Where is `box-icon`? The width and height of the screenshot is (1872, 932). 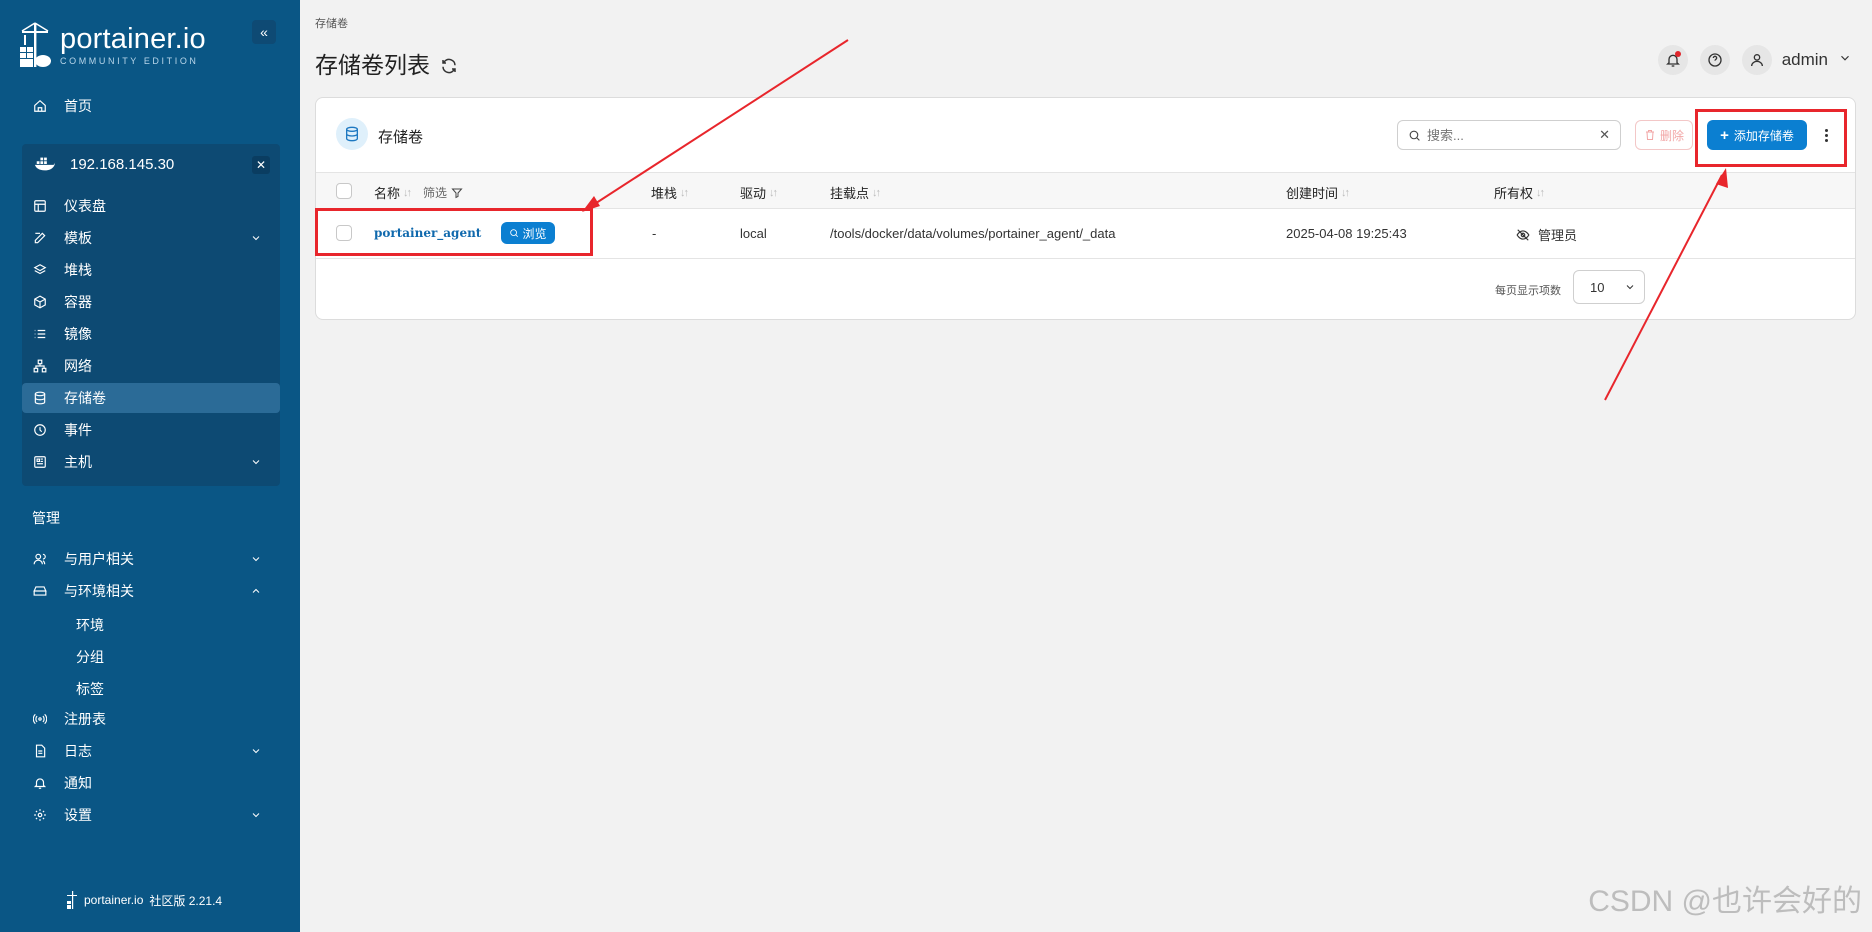 box-icon is located at coordinates (40, 302).